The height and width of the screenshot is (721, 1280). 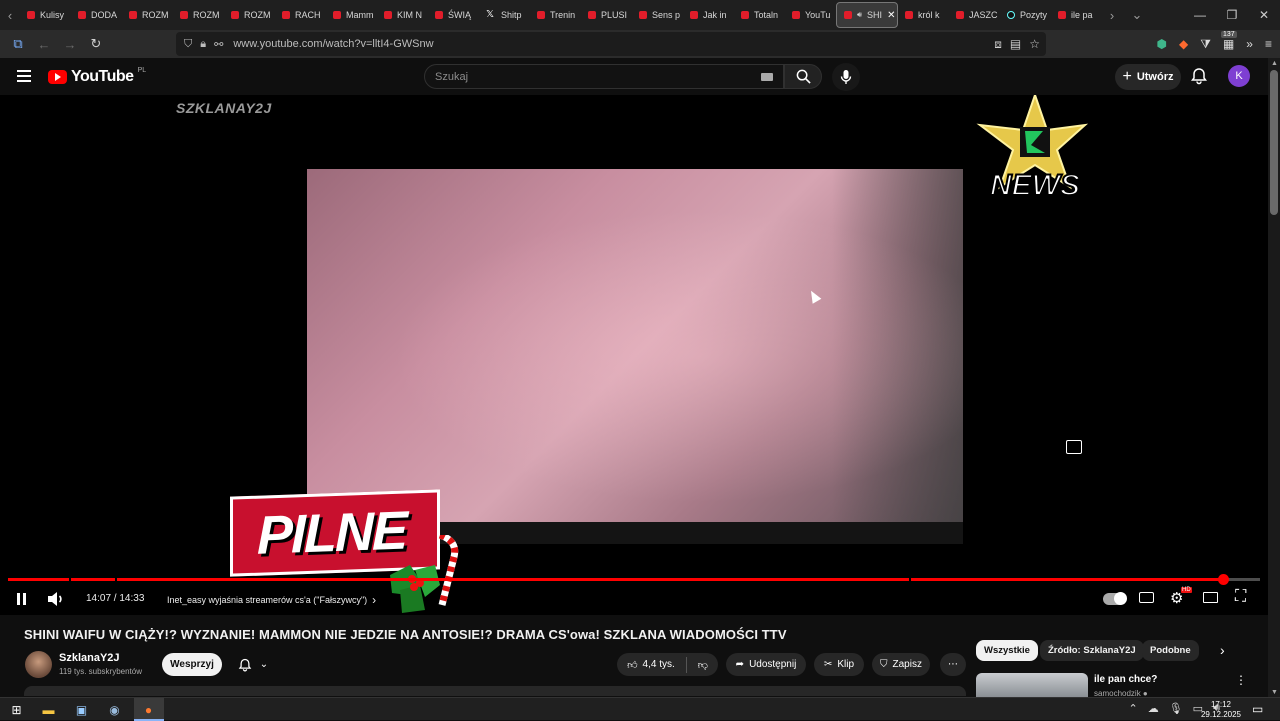 What do you see at coordinates (1076, 15) in the screenshot?
I see `browser-tab: ile pa` at bounding box center [1076, 15].